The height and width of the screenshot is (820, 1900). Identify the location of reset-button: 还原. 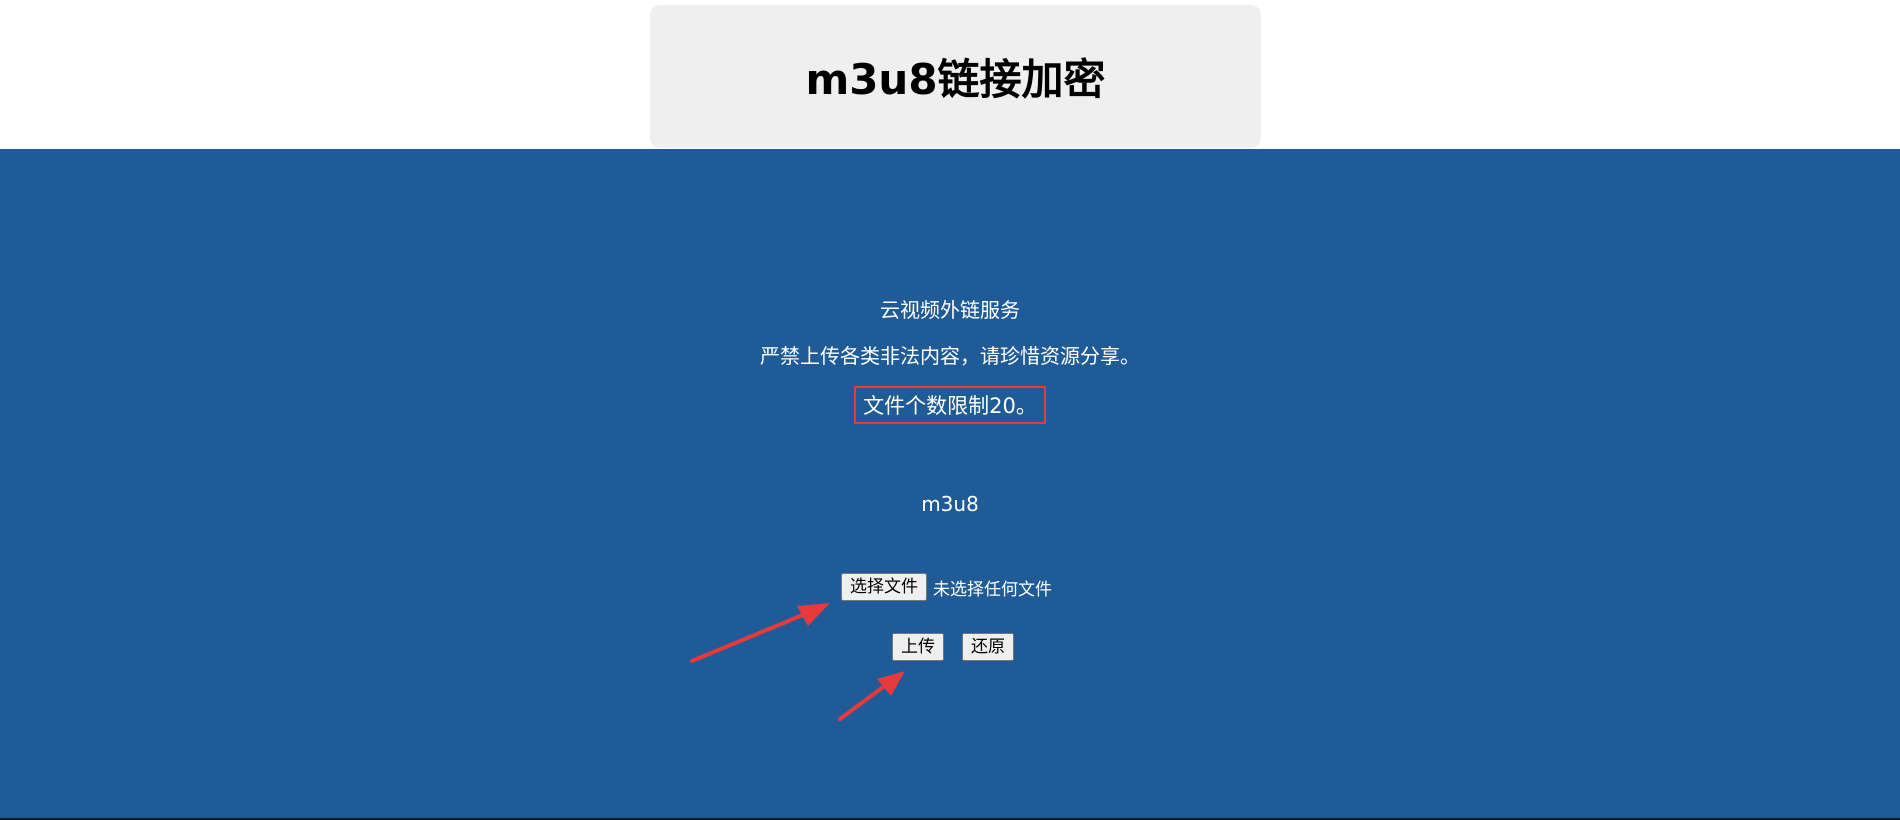
(988, 647).